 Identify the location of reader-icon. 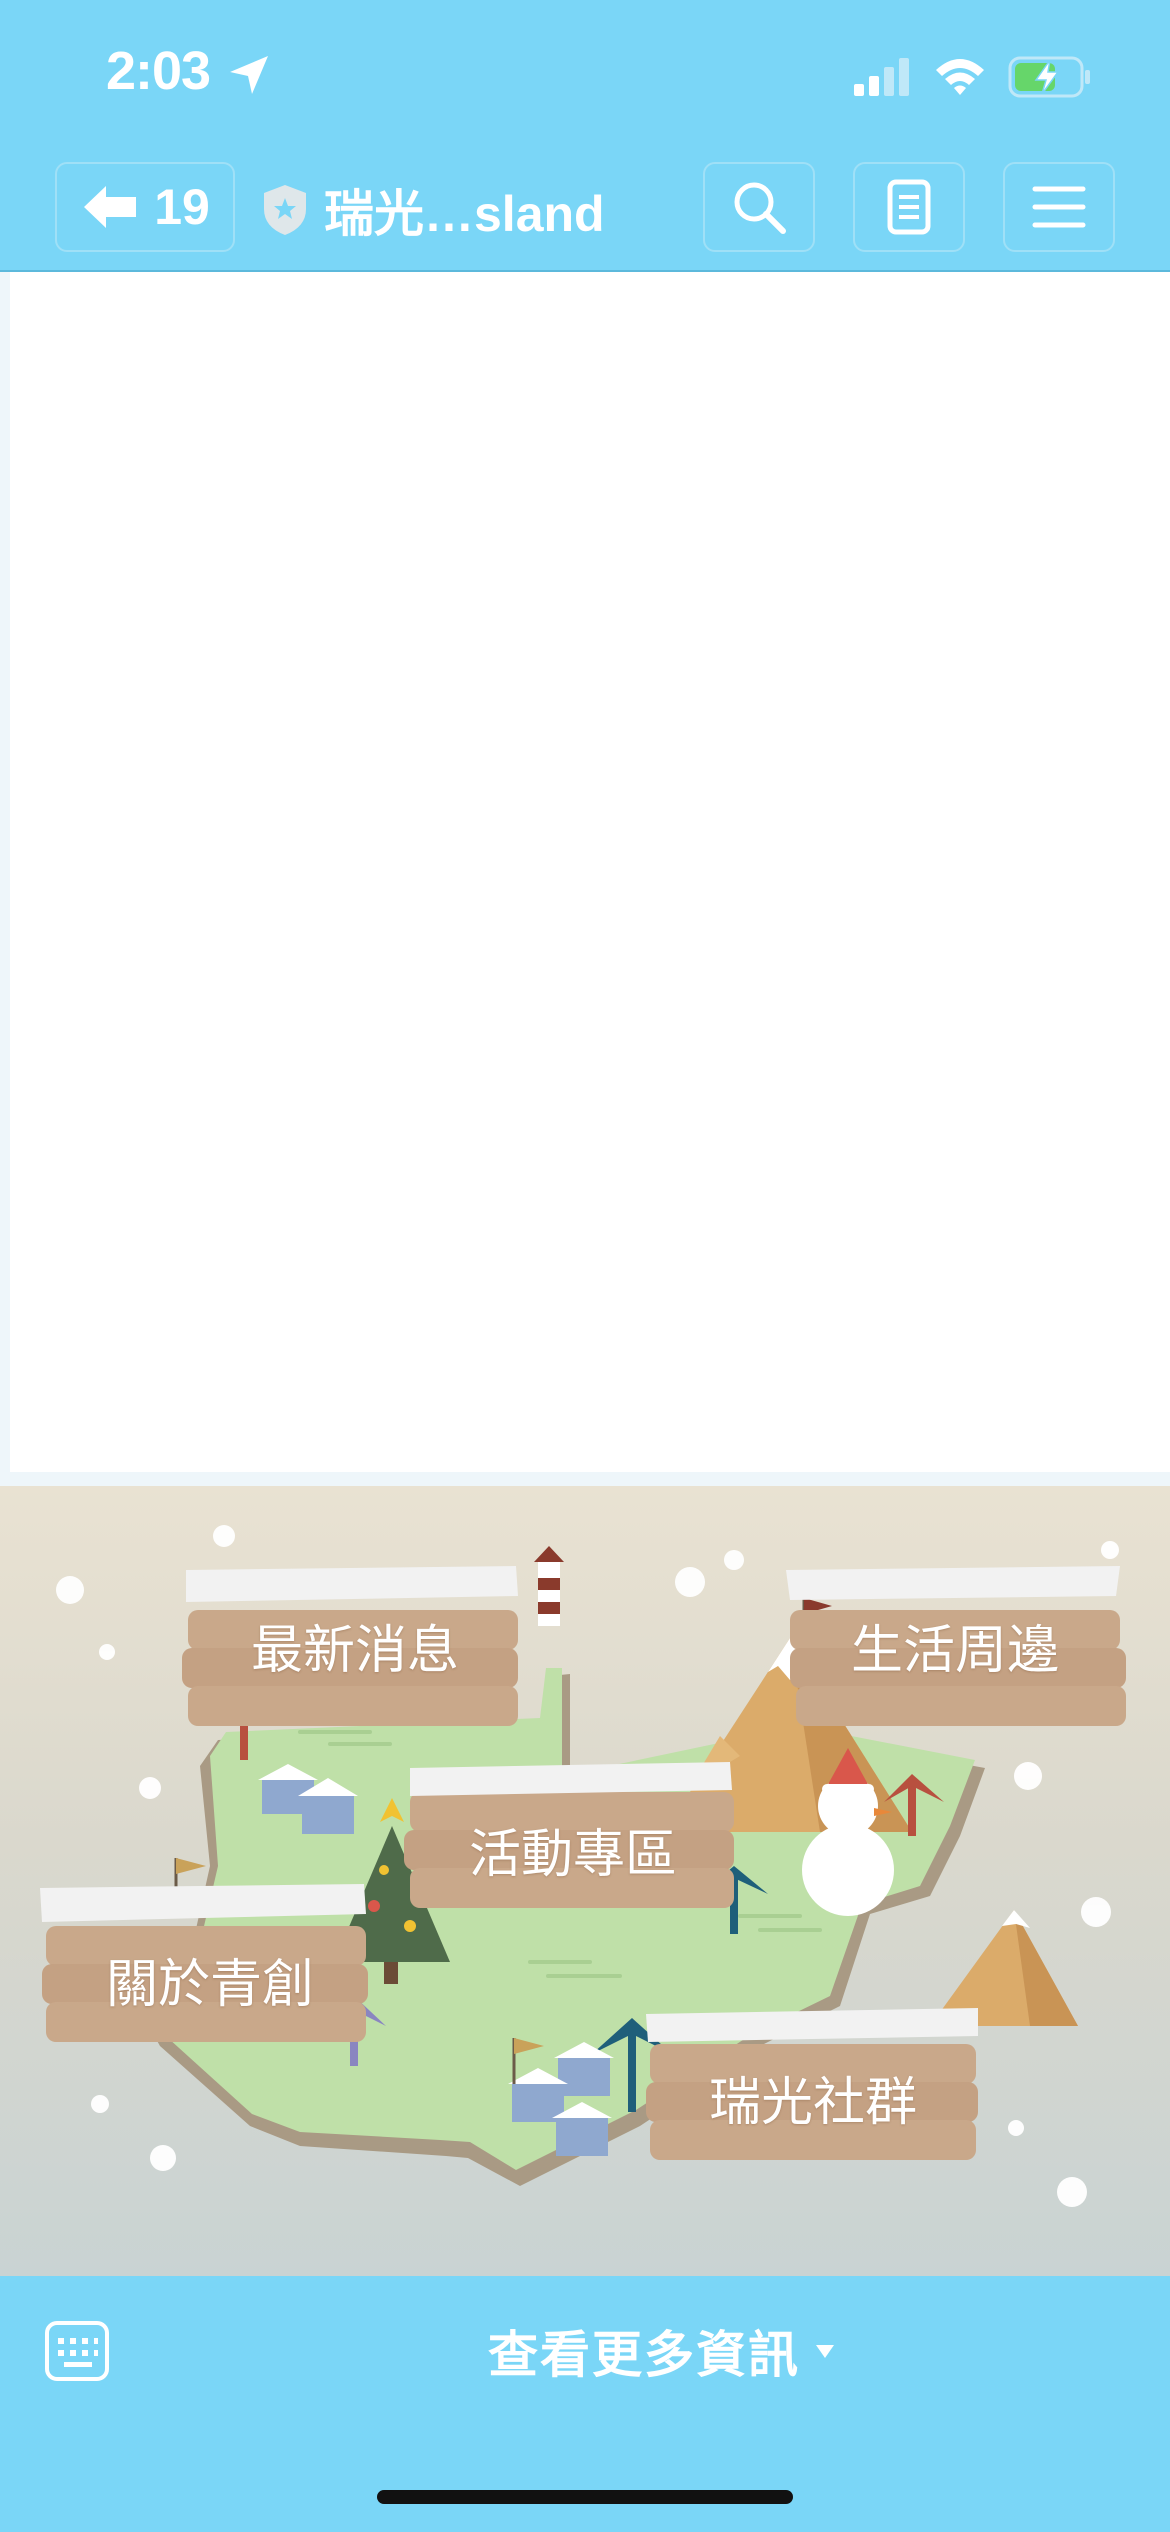
(909, 207).